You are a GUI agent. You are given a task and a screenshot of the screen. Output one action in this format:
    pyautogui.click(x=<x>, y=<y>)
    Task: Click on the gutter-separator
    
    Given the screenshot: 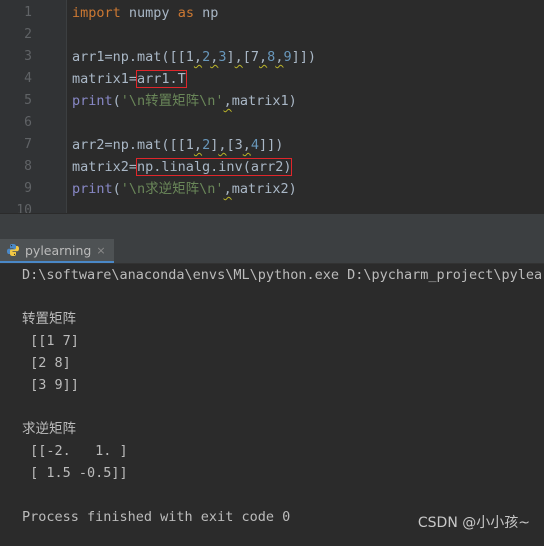 What is the action you would take?
    pyautogui.click(x=66, y=106)
    